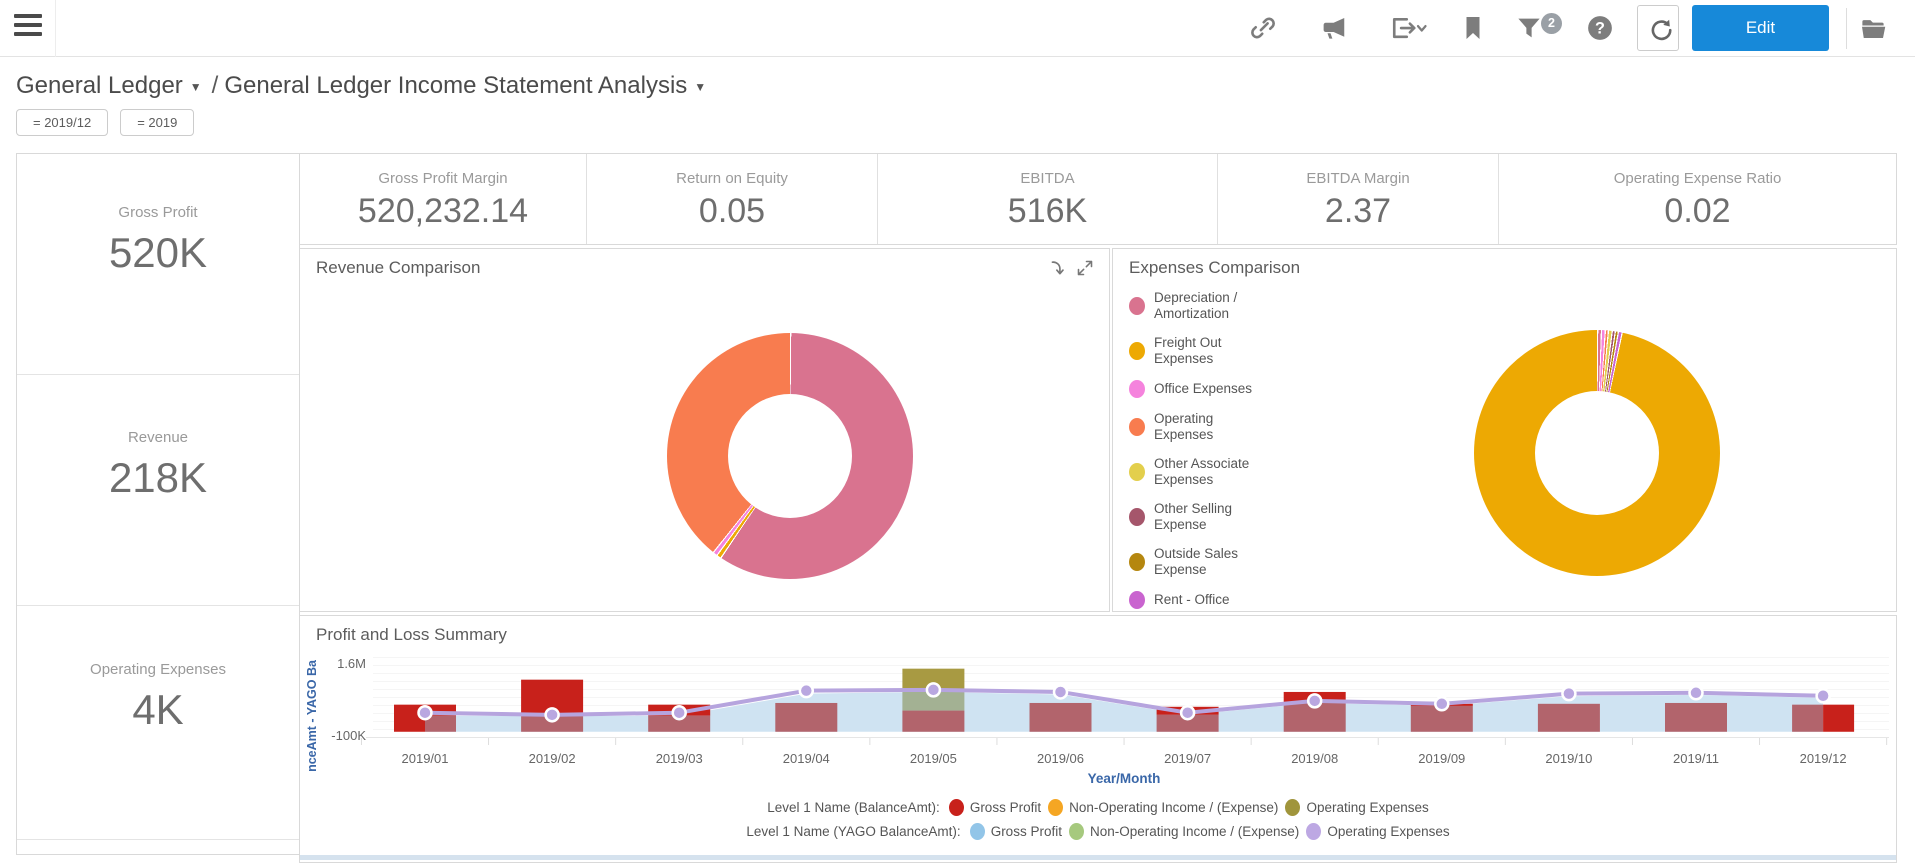  I want to click on folder-icon, so click(1873, 28).